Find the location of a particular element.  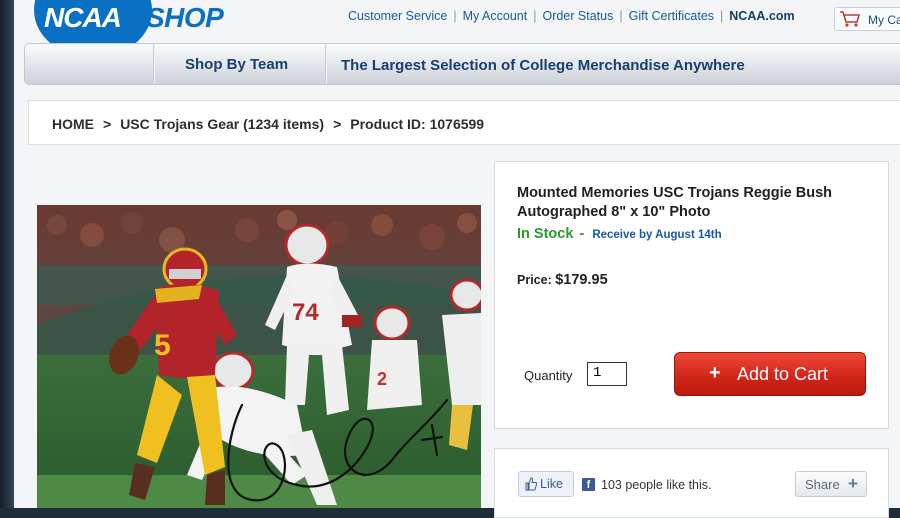

ncaa-com-link: NCAA.com is located at coordinates (761, 16).